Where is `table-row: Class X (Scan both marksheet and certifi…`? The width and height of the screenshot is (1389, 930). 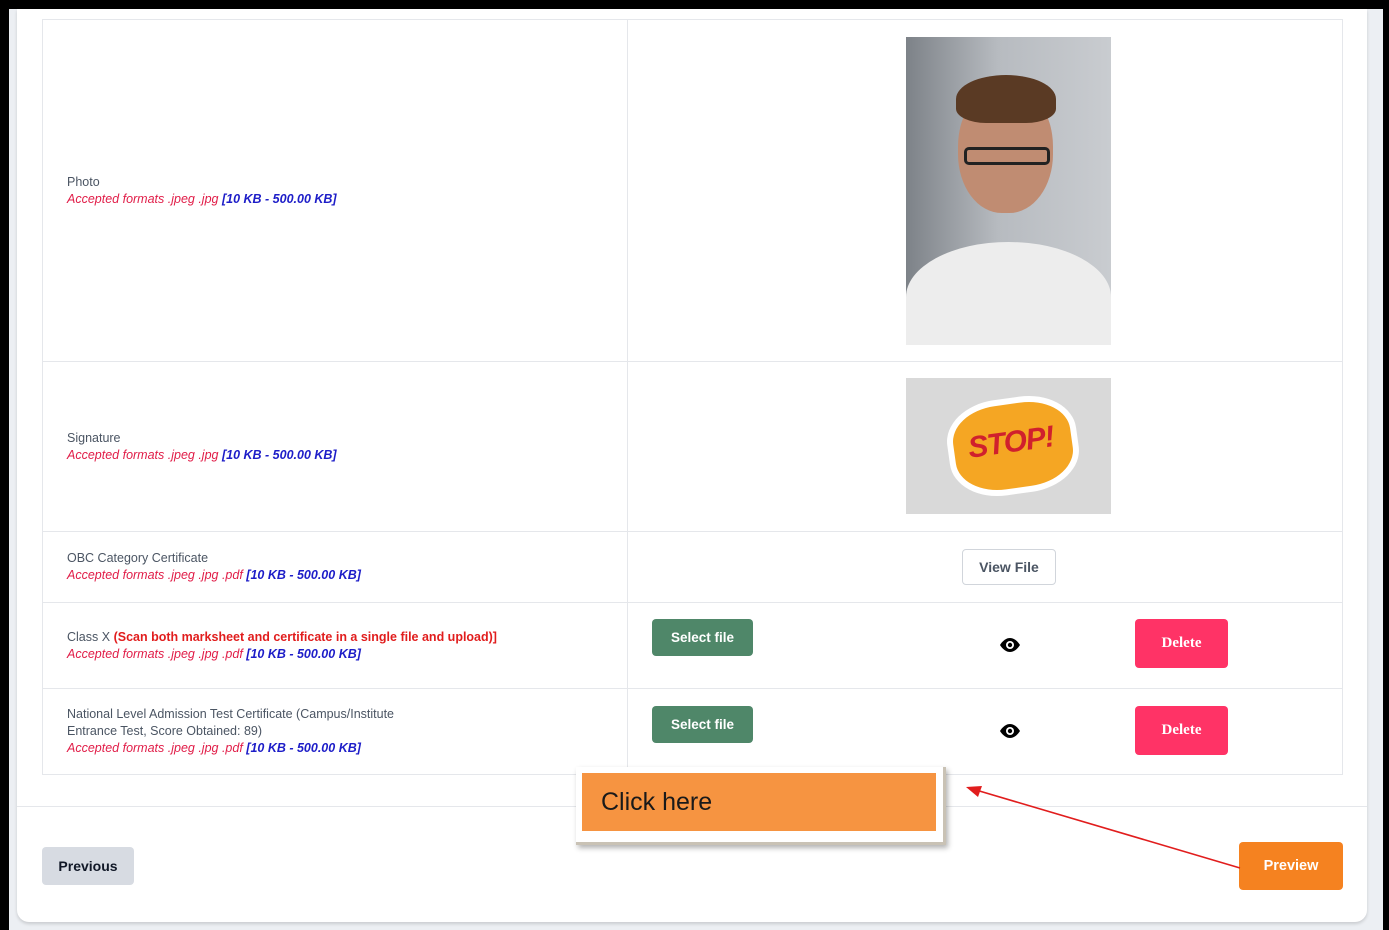
table-row: Class X (Scan both marksheet and certifi… is located at coordinates (692, 645).